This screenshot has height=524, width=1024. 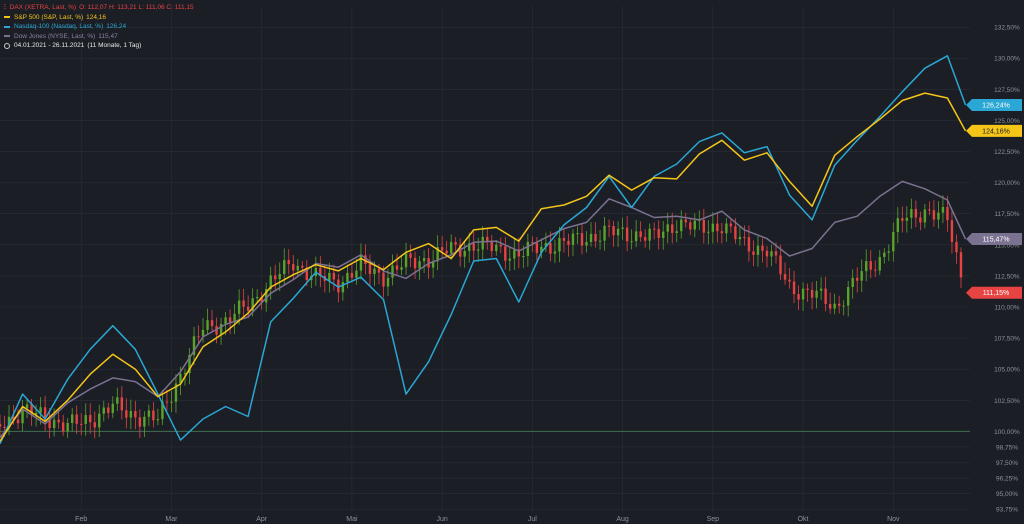 What do you see at coordinates (59, 26) in the screenshot?
I see `legend-nasdaq-label: Nasdaq-100 (Nasdaq, Last, %)` at bounding box center [59, 26].